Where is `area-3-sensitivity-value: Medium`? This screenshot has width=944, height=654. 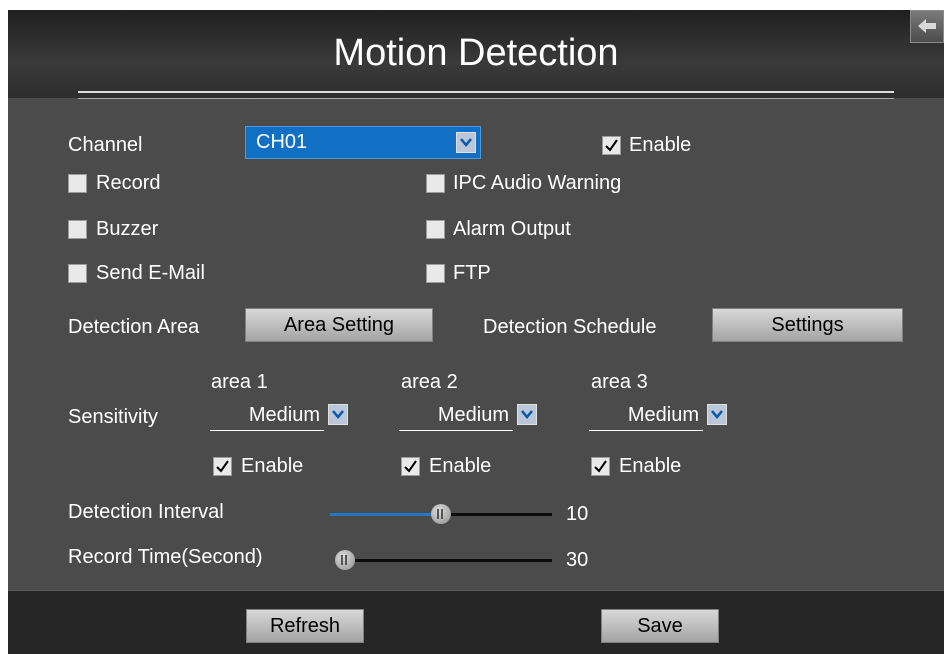 area-3-sensitivity-value: Medium is located at coordinates (646, 415).